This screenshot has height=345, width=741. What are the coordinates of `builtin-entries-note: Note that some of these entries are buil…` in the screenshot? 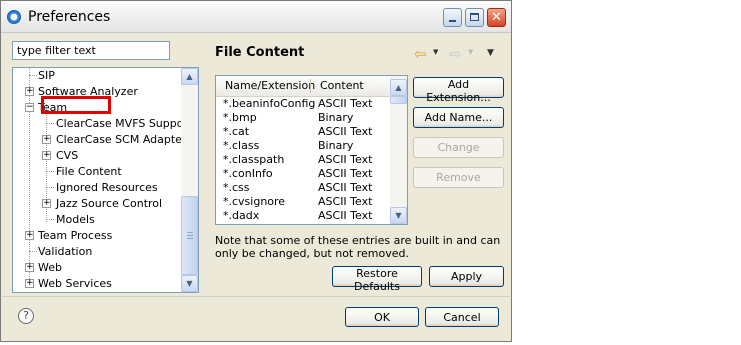 It's located at (358, 247).